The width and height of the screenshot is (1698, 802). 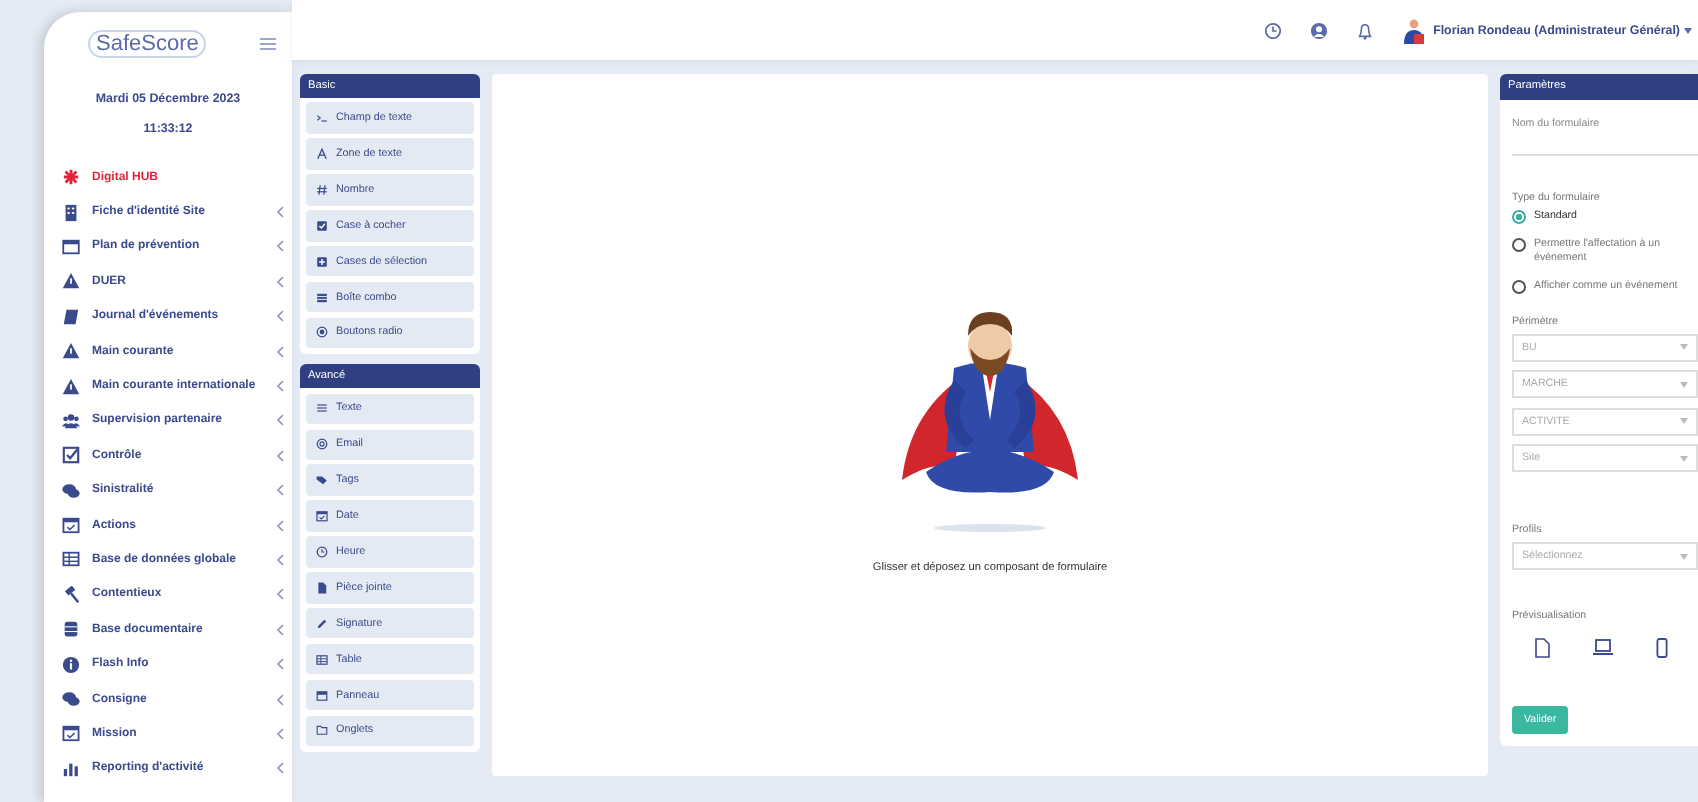 I want to click on list-icon, so click(x=322, y=297).